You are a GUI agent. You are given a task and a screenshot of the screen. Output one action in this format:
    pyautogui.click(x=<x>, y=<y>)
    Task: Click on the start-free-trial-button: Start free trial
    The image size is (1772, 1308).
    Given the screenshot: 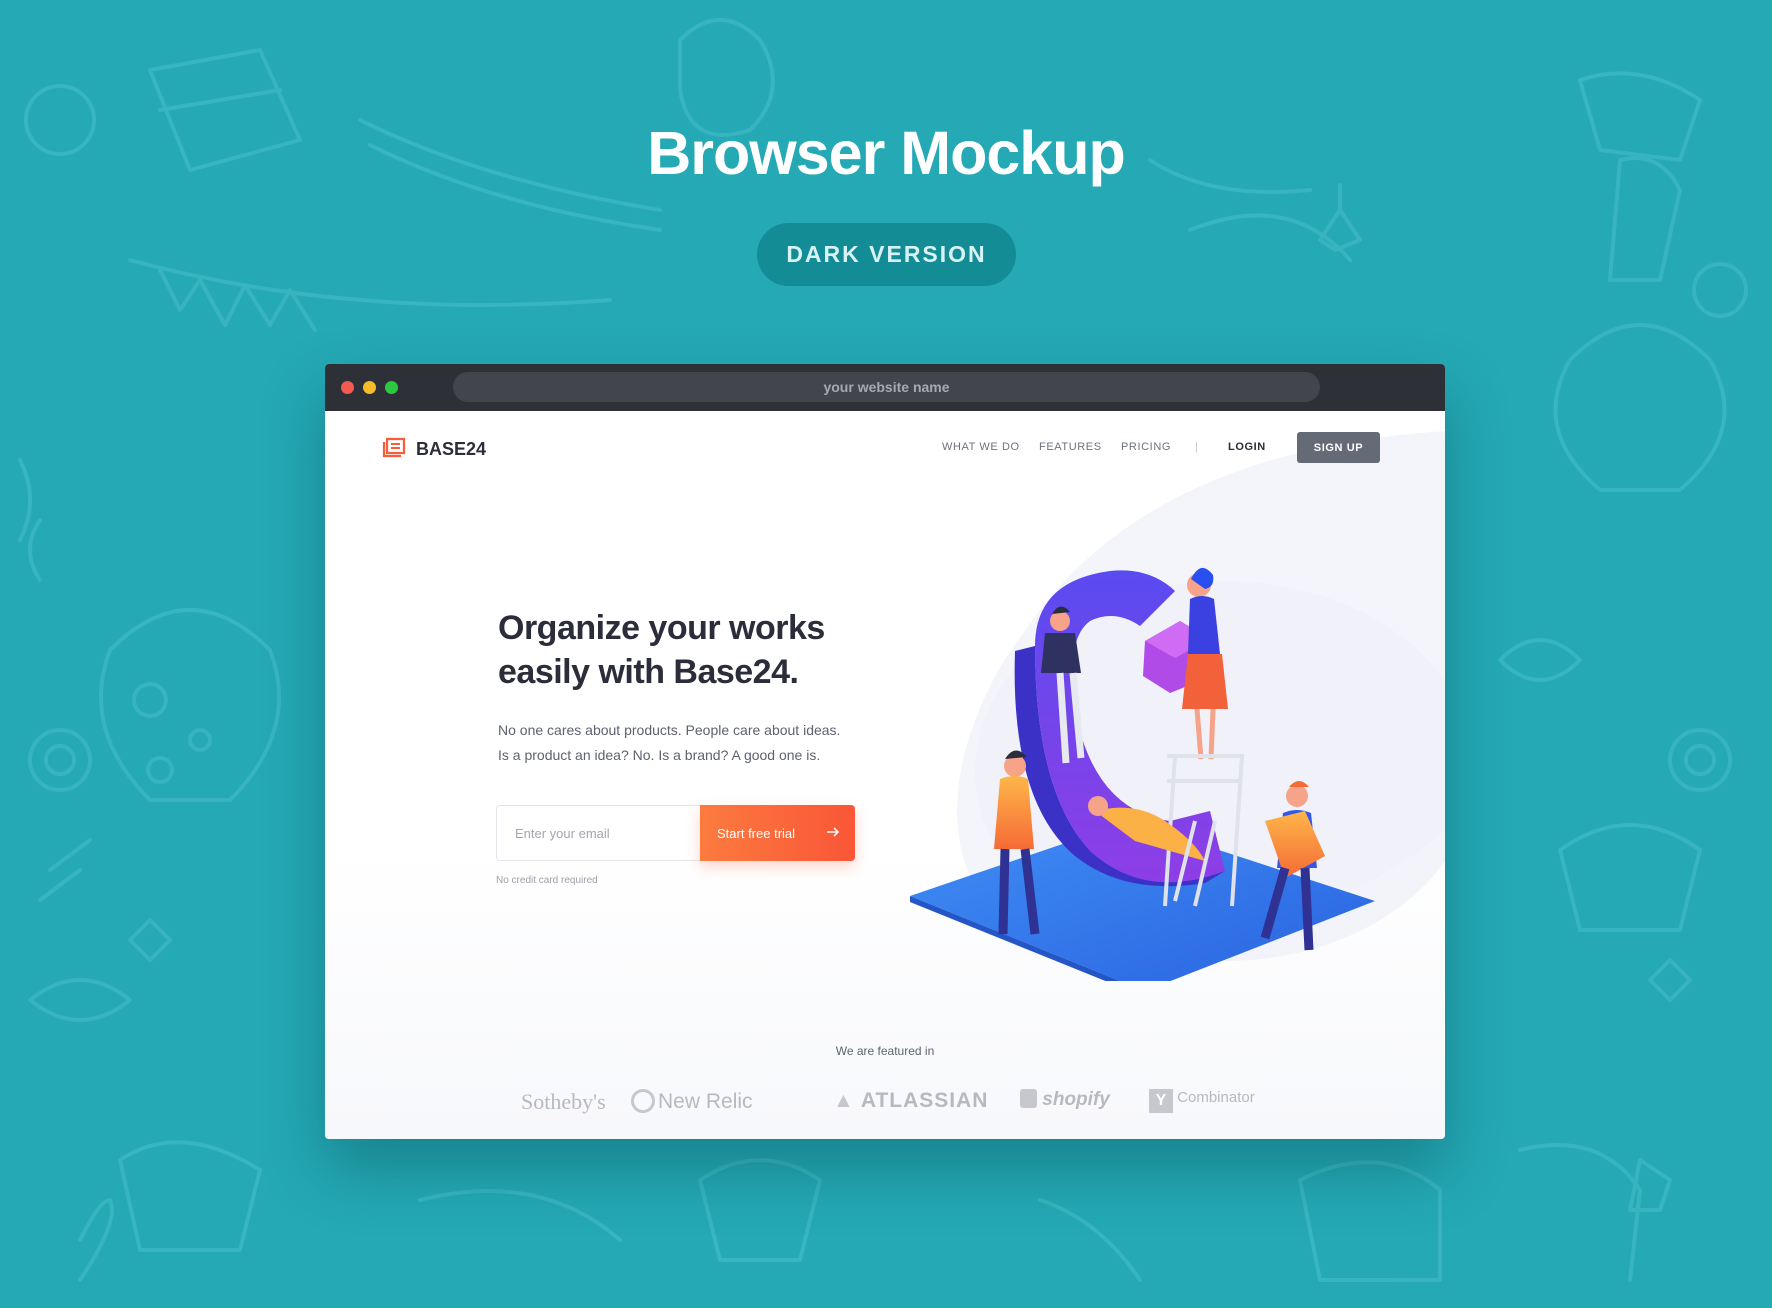 What is the action you would take?
    pyautogui.click(x=777, y=833)
    